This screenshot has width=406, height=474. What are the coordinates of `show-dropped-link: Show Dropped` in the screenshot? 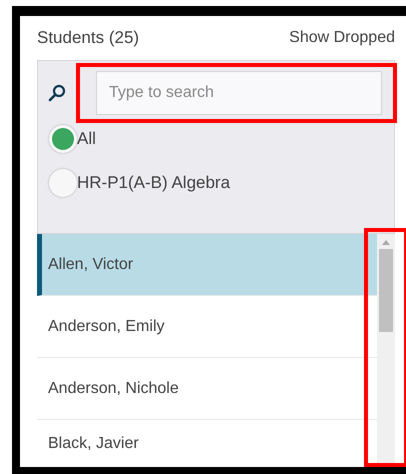 It's located at (342, 38).